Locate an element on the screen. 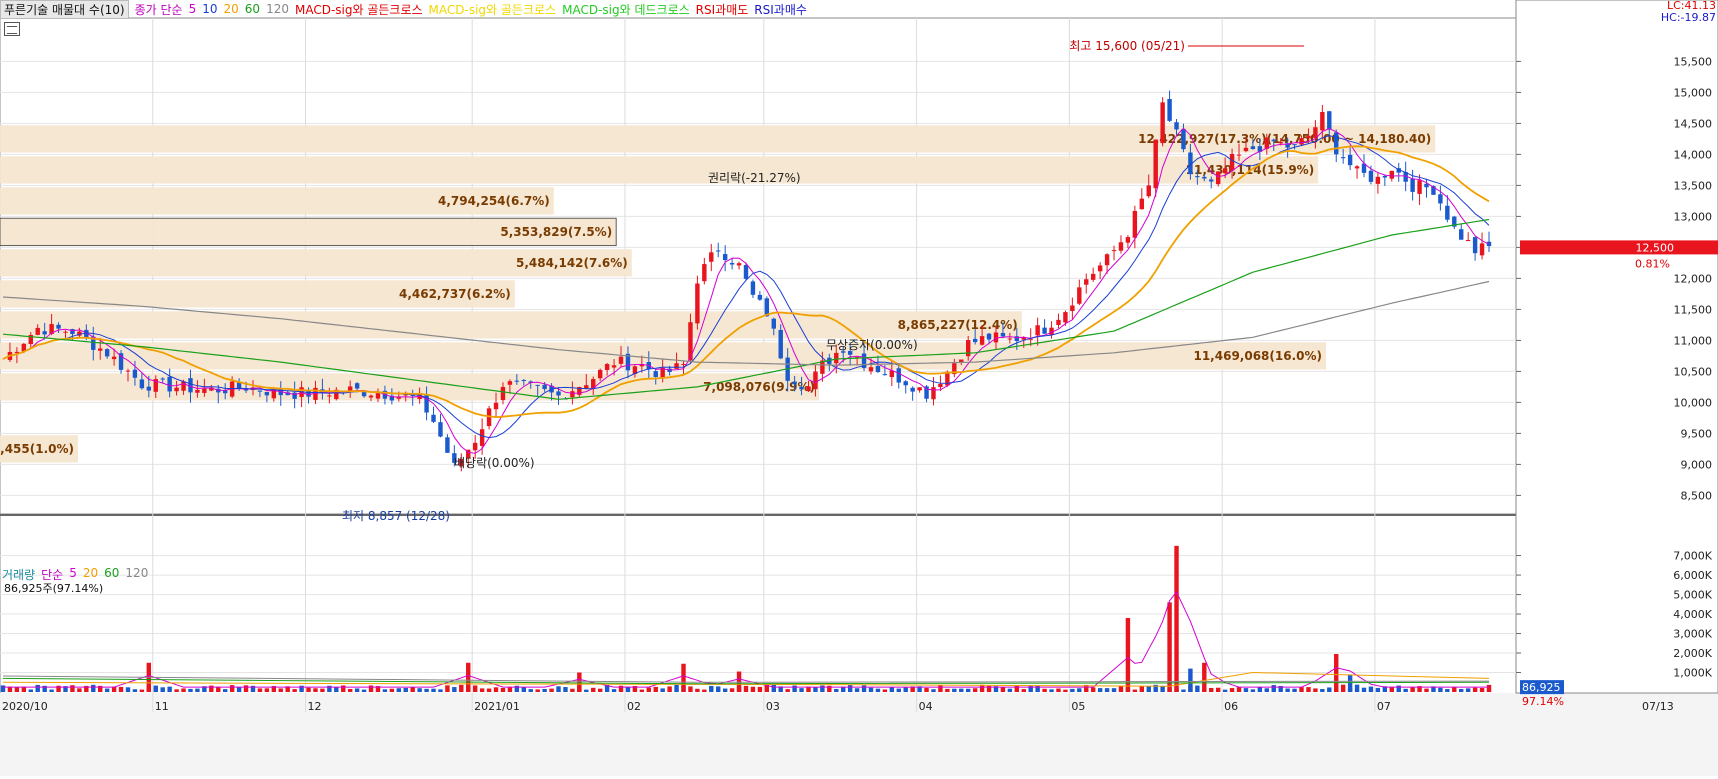 The image size is (1718, 779). volume-current: 86,925주(97.14%) is located at coordinates (54, 588).